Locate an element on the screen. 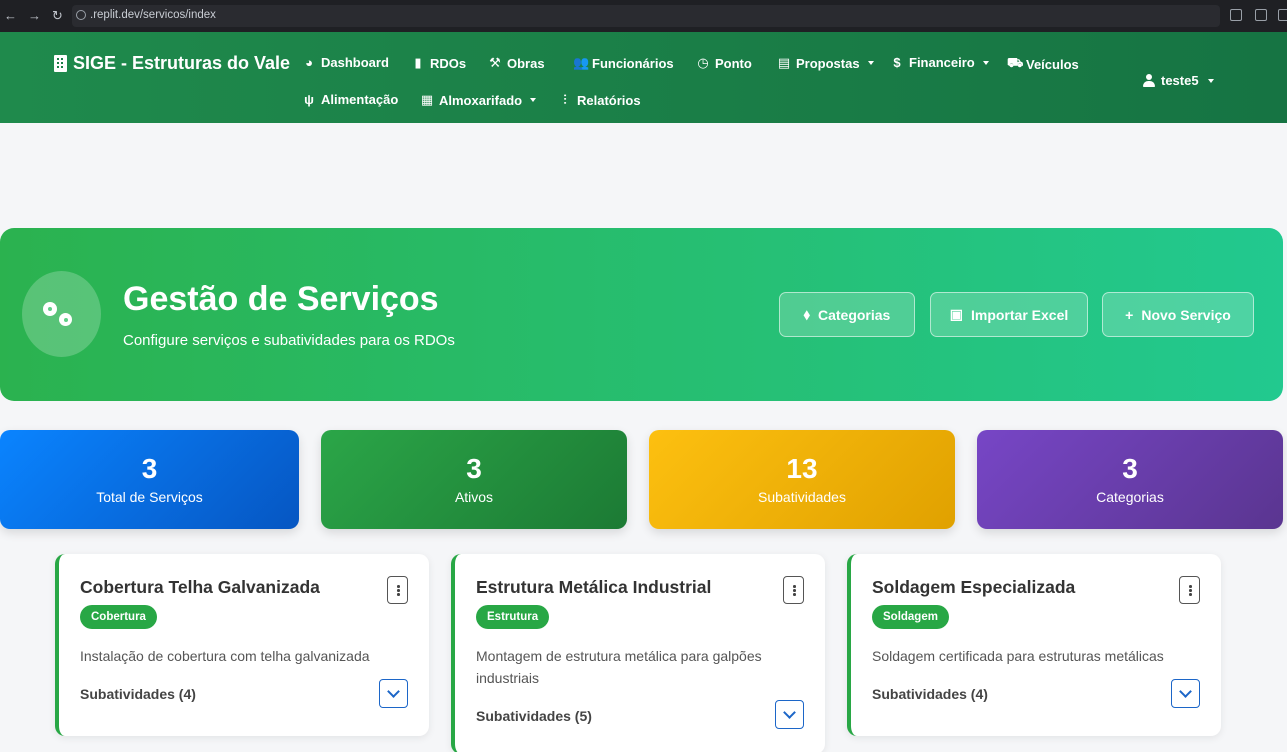 Image resolution: width=1287 pixels, height=752 pixels. stat-value: 13 is located at coordinates (802, 468).